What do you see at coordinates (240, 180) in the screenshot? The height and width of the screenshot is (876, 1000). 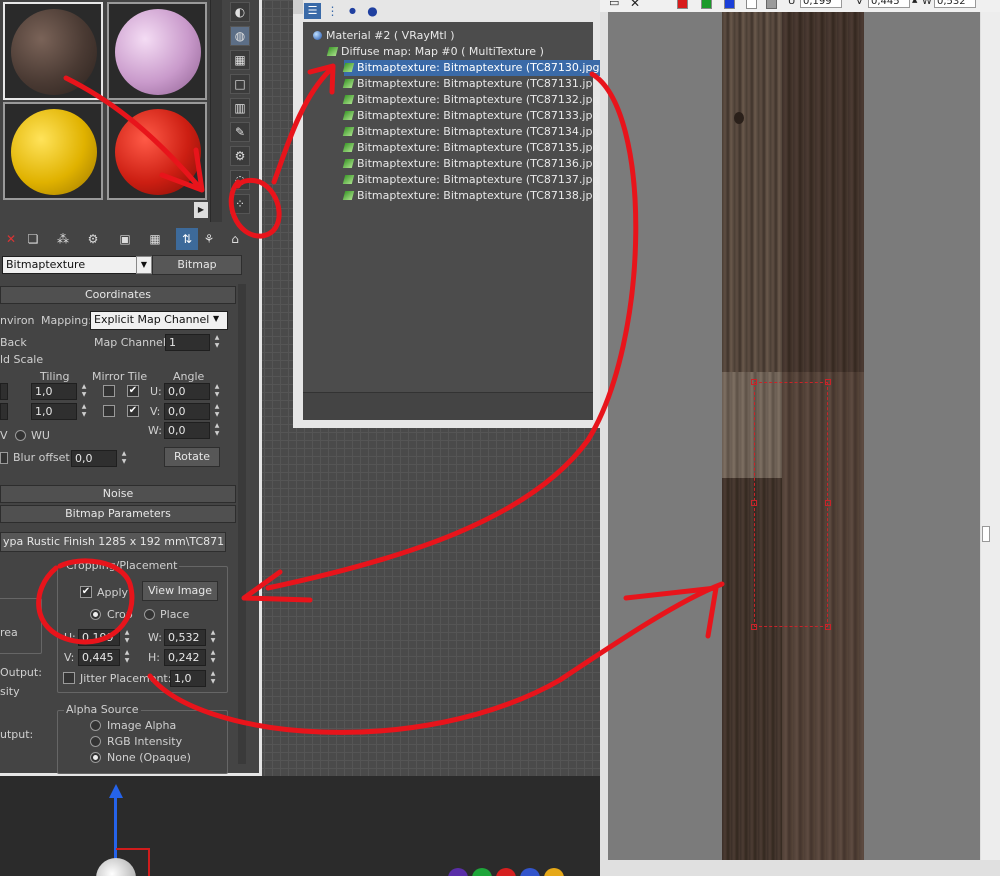 I see `select-by-material-icon: ◌` at bounding box center [240, 180].